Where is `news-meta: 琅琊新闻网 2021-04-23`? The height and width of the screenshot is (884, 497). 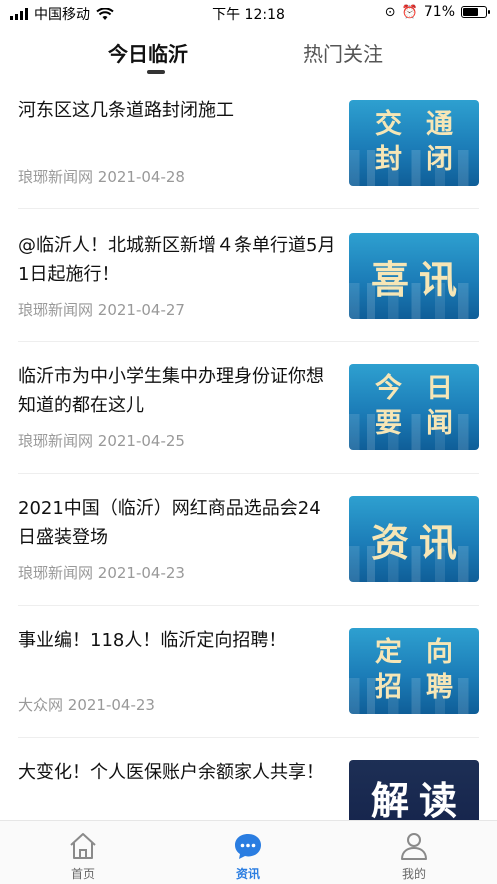
news-meta: 琅琊新闻网 2021-04-23 is located at coordinates (101, 572).